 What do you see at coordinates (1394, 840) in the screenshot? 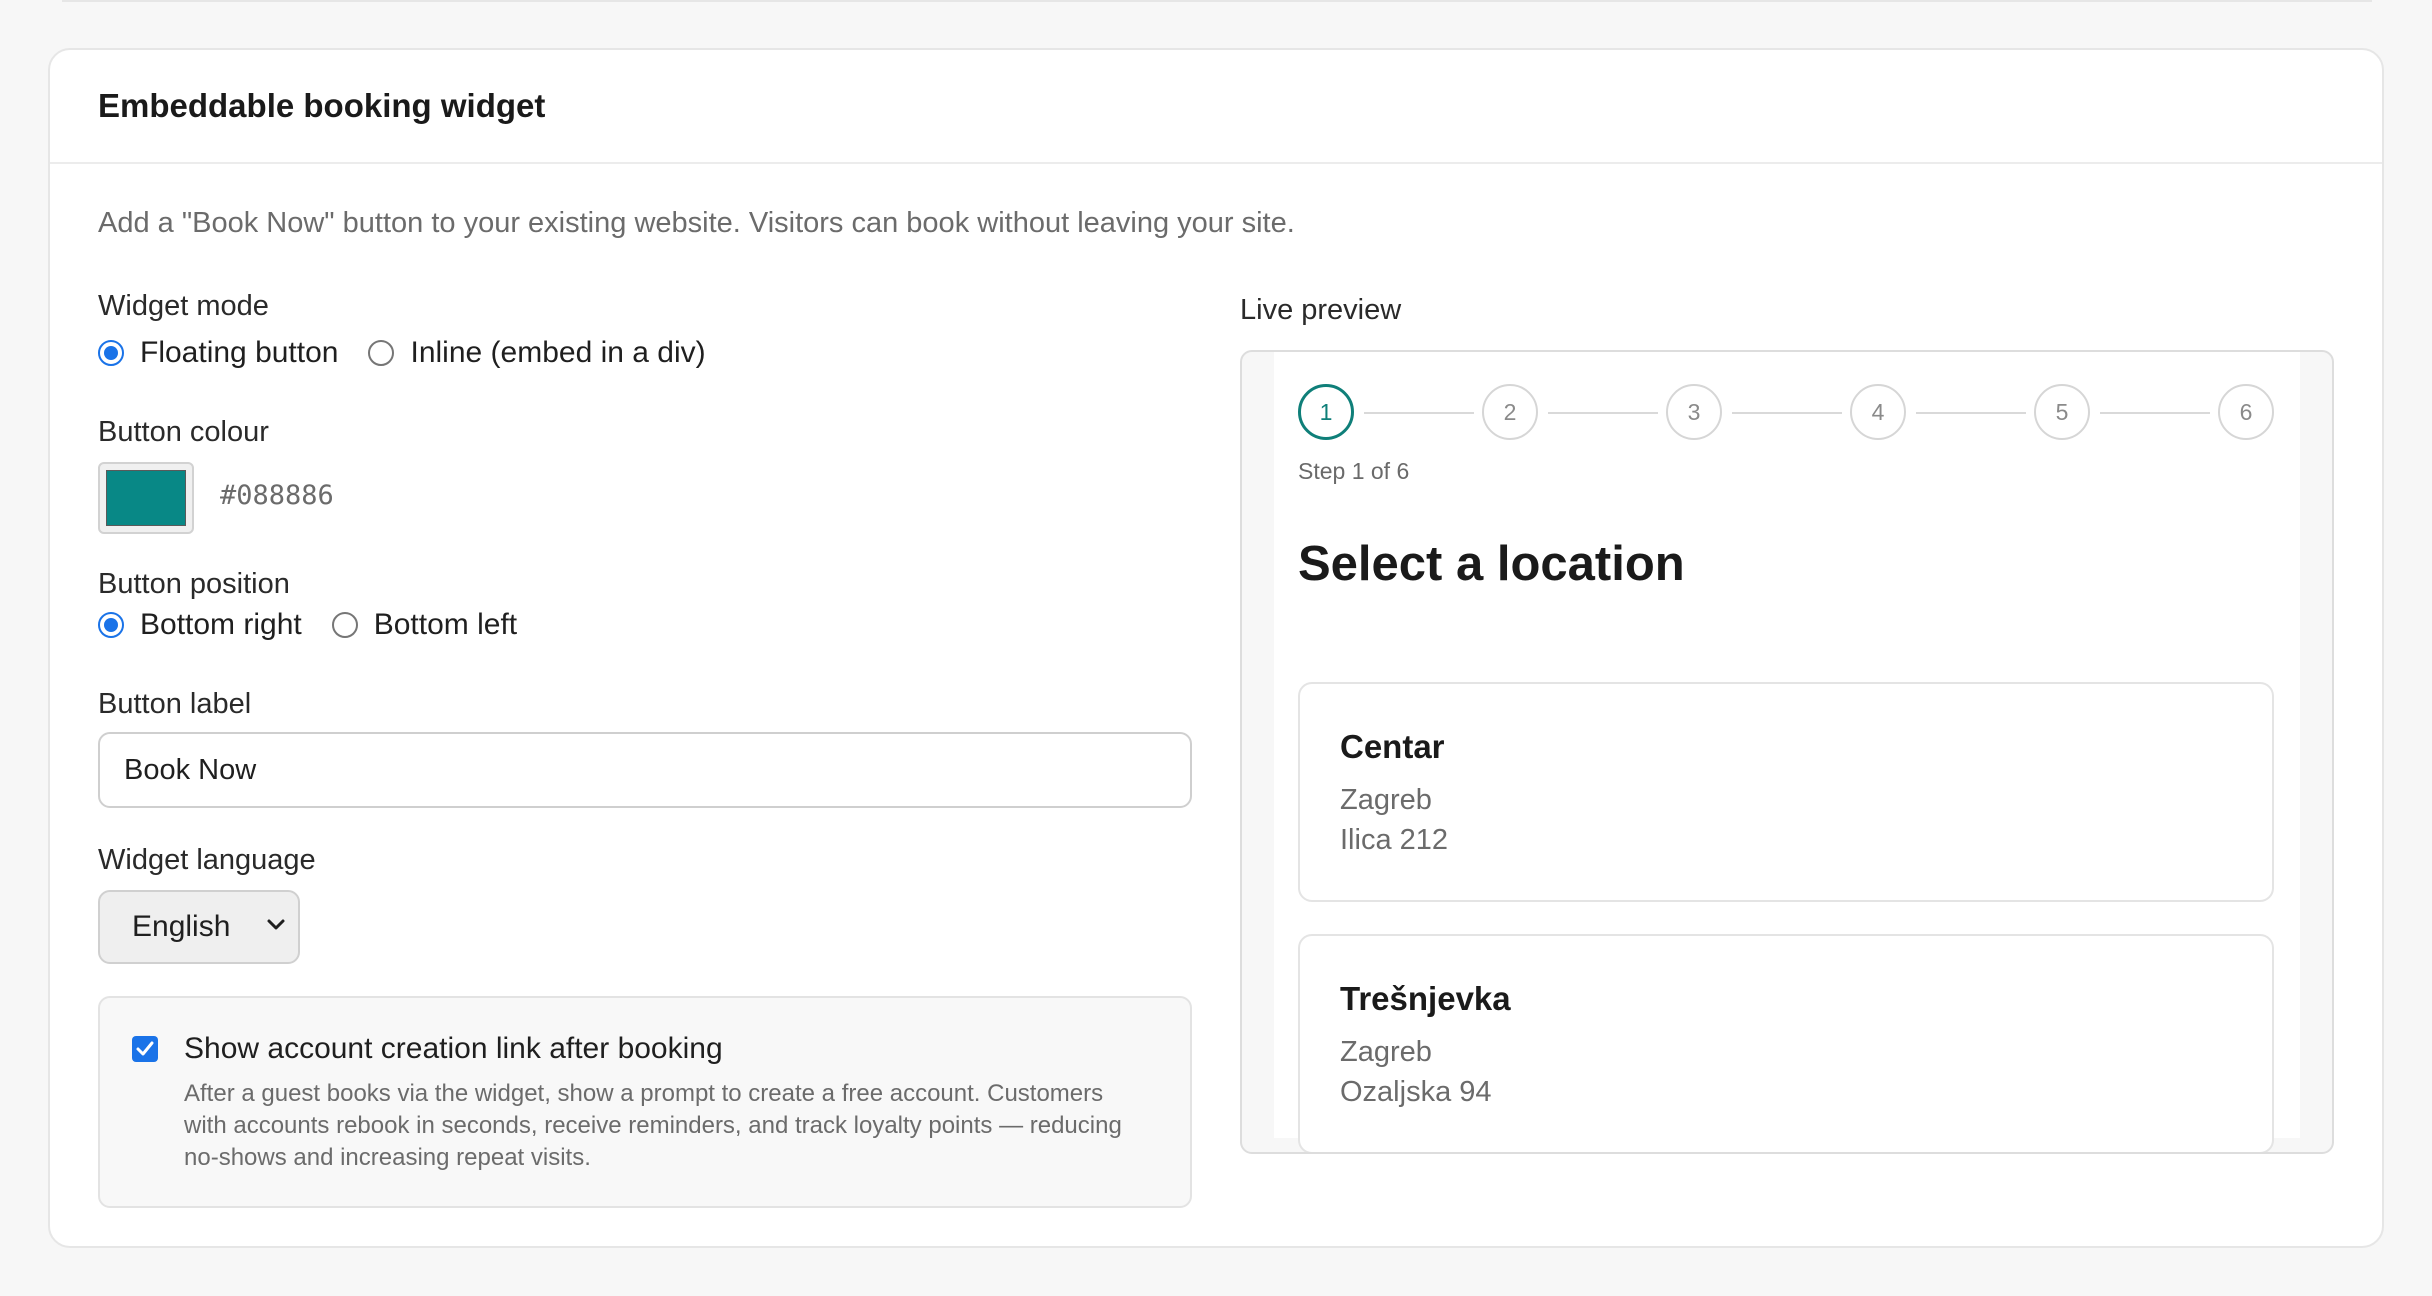
I see `location-address: Ilica 212` at bounding box center [1394, 840].